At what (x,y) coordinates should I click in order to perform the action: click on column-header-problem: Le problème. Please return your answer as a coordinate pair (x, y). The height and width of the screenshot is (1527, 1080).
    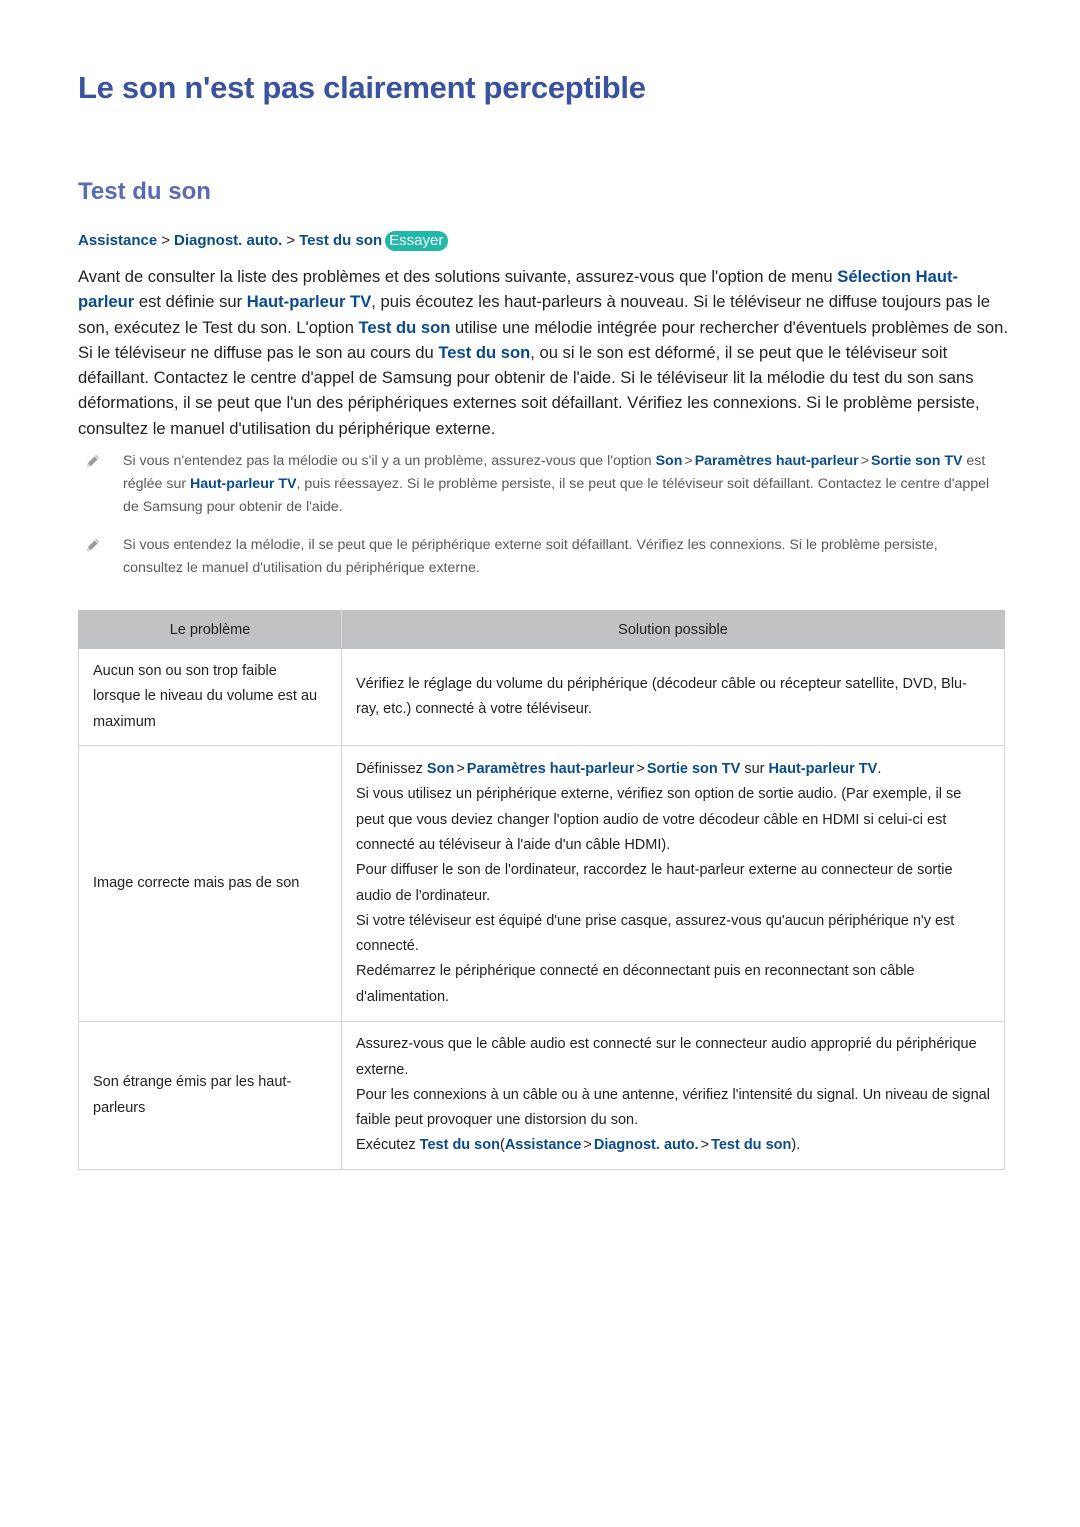
    Looking at the image, I should click on (210, 629).